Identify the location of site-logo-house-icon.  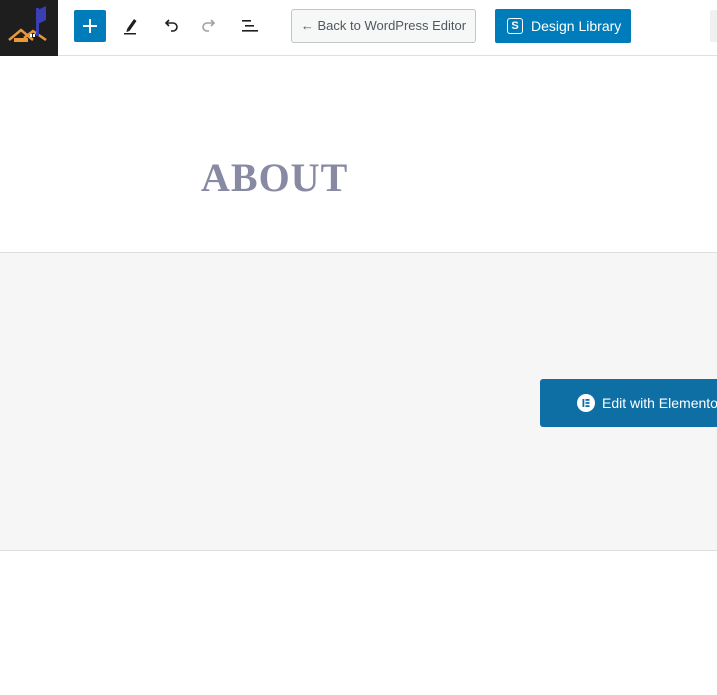
(27, 24).